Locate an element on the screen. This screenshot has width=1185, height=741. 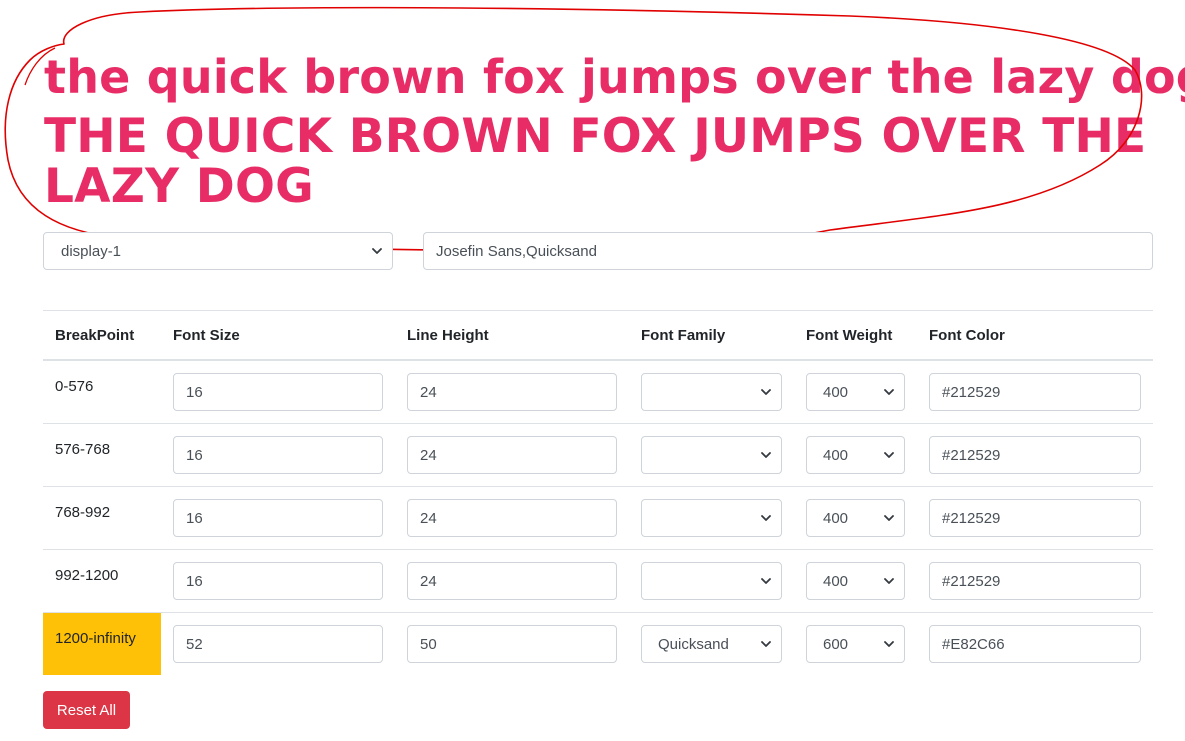
header-line-height: Line Height is located at coordinates (448, 335).